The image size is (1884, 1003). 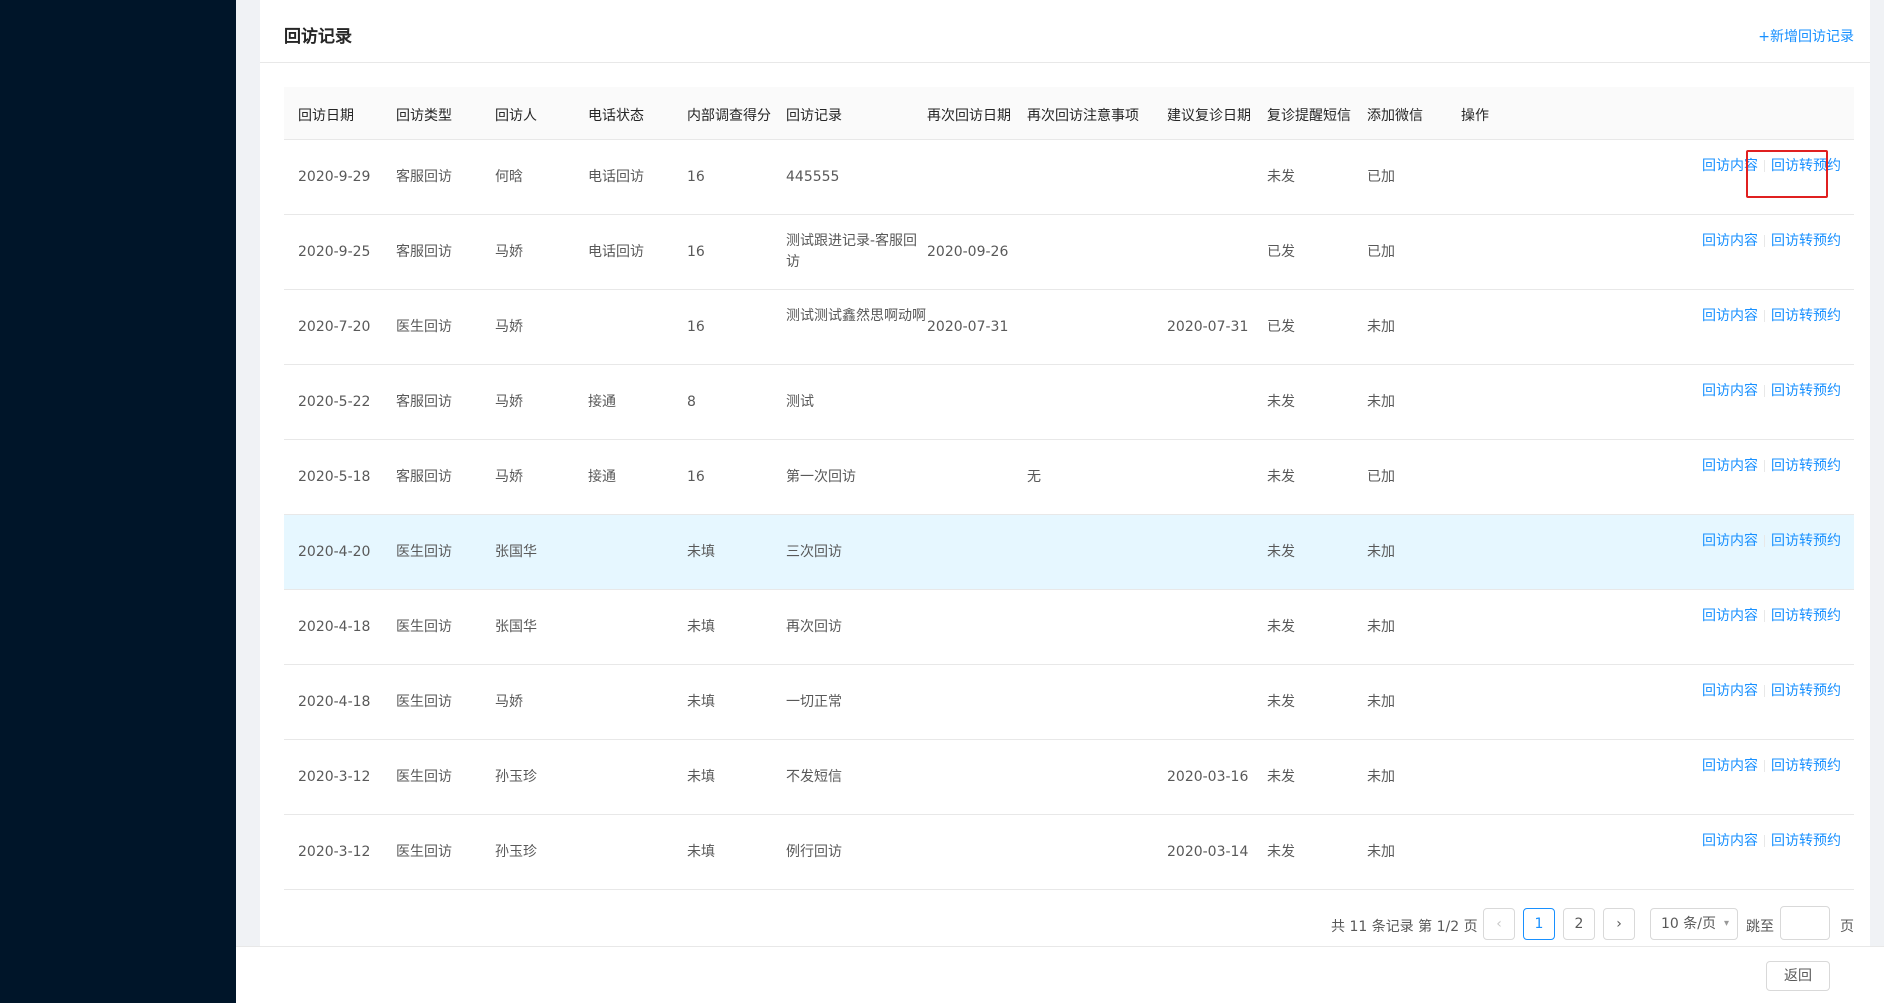 I want to click on cell-followup-date: 2020-7-20, so click(x=334, y=327).